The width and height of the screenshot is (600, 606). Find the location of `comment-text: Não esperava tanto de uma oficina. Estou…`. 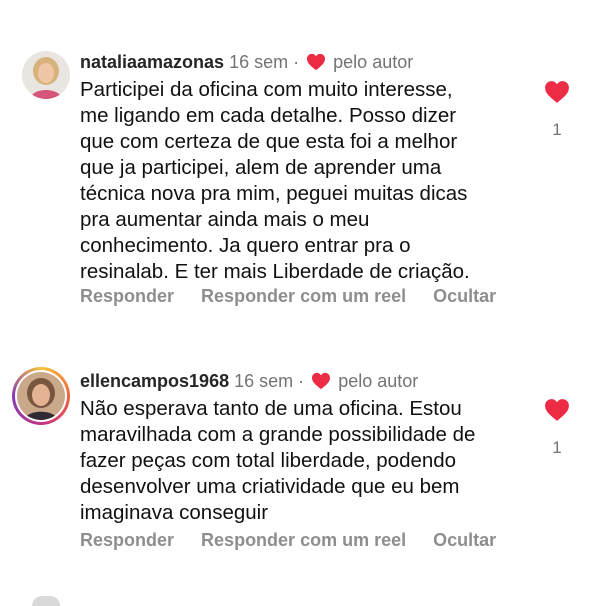

comment-text: Não esperava tanto de uma oficina. Estou… is located at coordinates (278, 460).